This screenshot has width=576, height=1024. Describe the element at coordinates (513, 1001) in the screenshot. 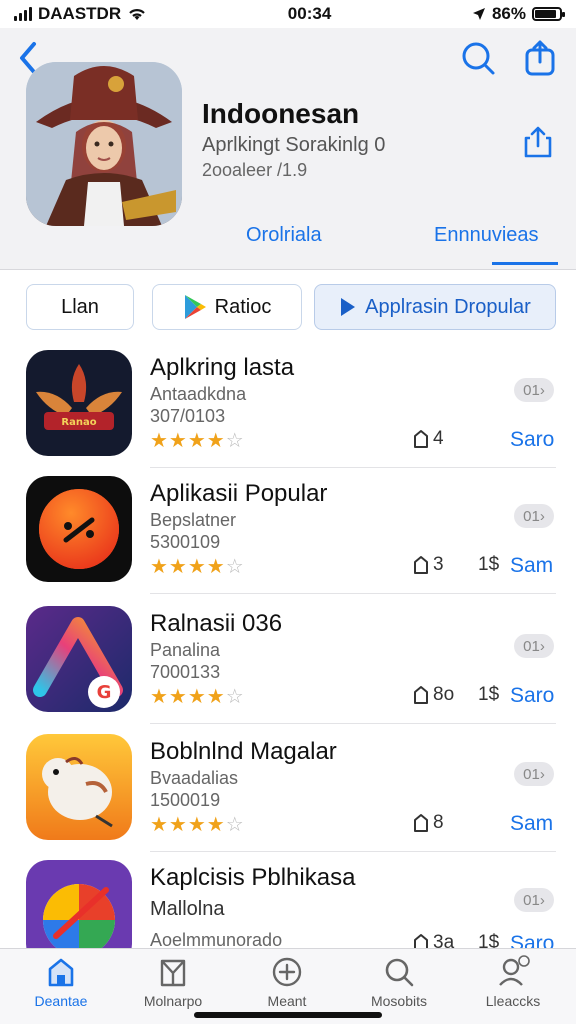

I see `tab-label: Lleaccks` at that location.